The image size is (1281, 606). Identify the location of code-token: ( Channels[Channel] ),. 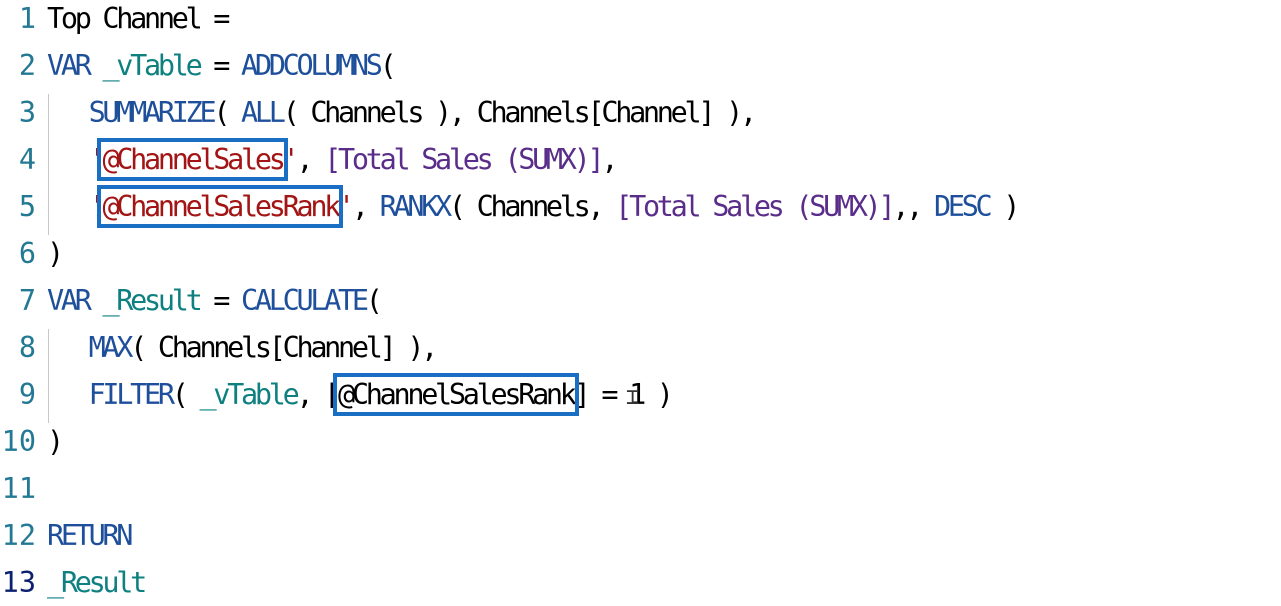
(284, 347).